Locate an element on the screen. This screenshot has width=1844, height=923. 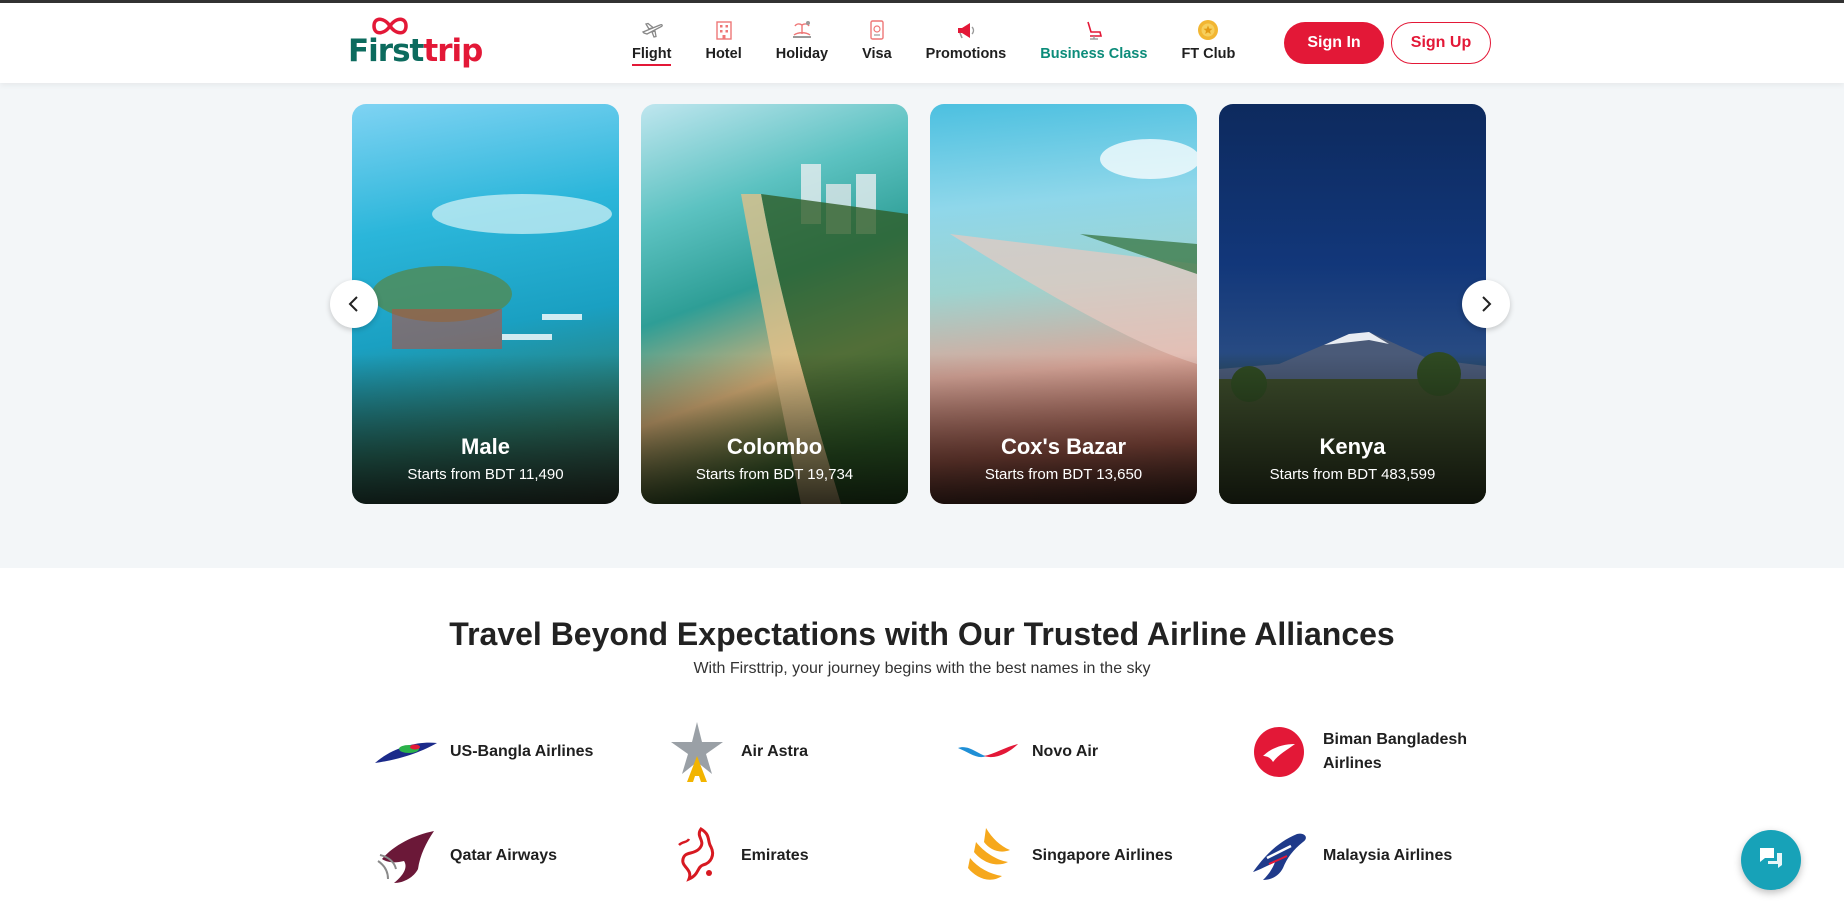
firsttrip-logo: Firsttrip is located at coordinates (415, 43).